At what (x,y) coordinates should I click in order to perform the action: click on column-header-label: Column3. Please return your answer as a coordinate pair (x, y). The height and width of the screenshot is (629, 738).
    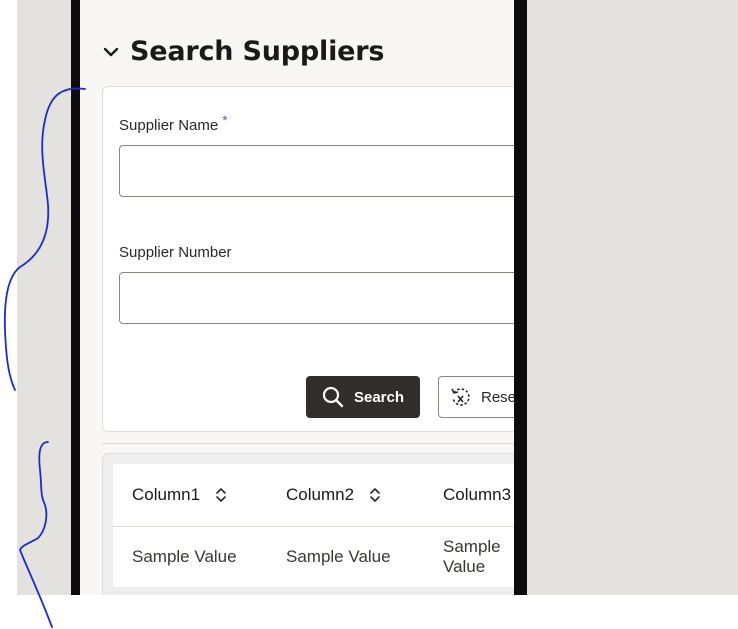
    Looking at the image, I should click on (477, 494).